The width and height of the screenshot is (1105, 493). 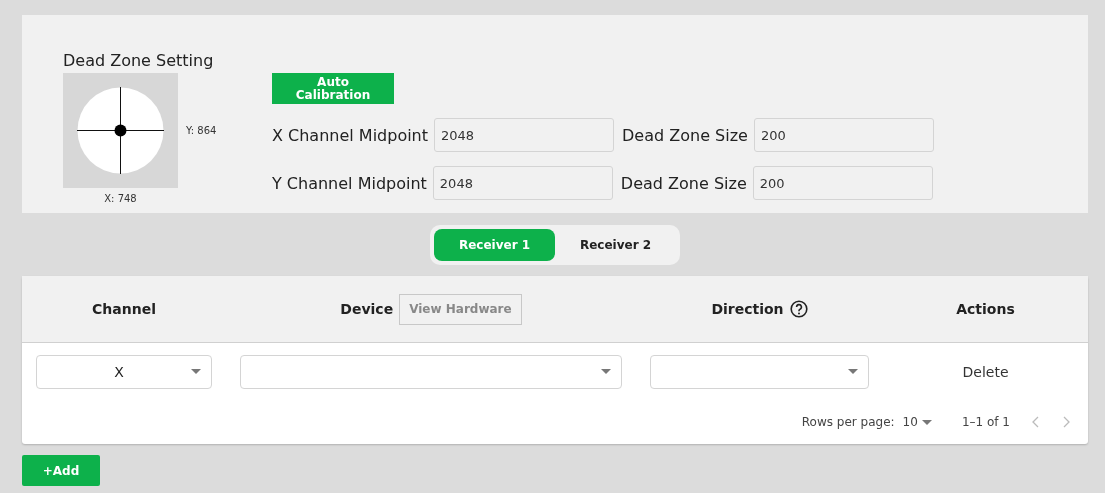 I want to click on y-reading: Y: 864, so click(x=201, y=130).